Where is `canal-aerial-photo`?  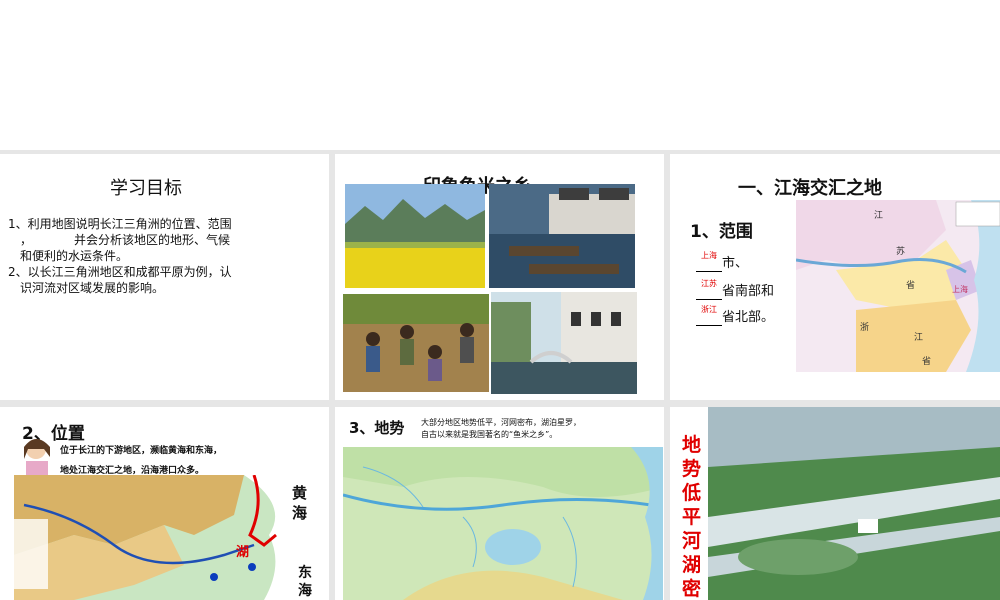 canal-aerial-photo is located at coordinates (854, 503).